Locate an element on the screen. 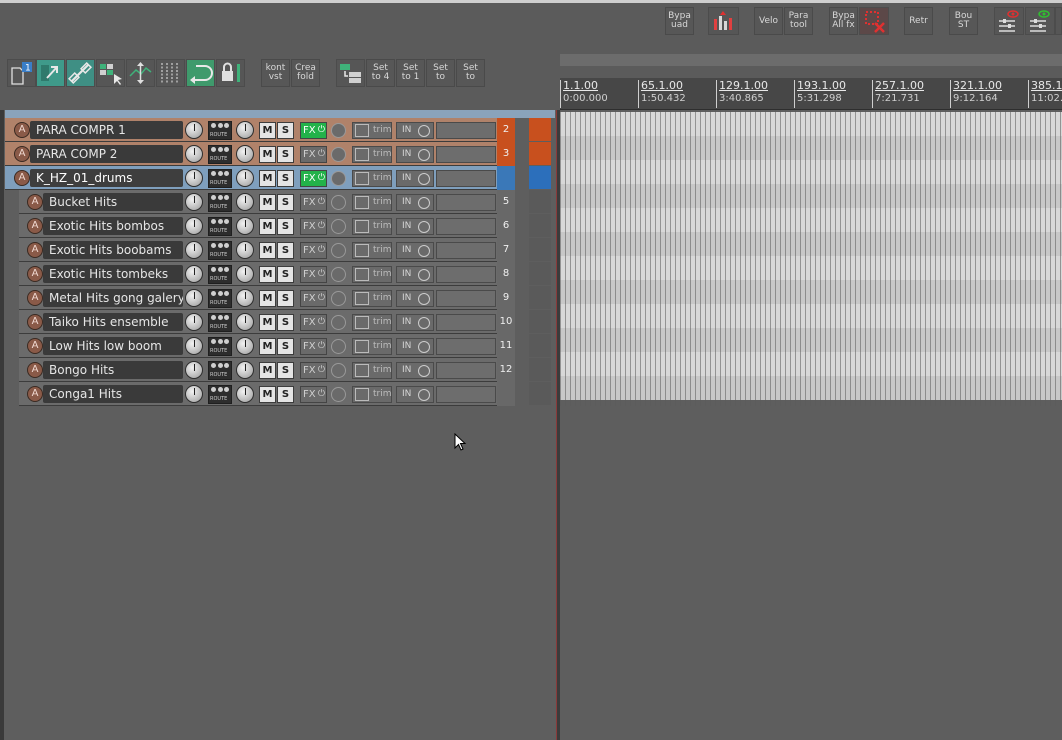 The width and height of the screenshot is (1062, 740). track-name: Bucket Hits is located at coordinates (113, 202).